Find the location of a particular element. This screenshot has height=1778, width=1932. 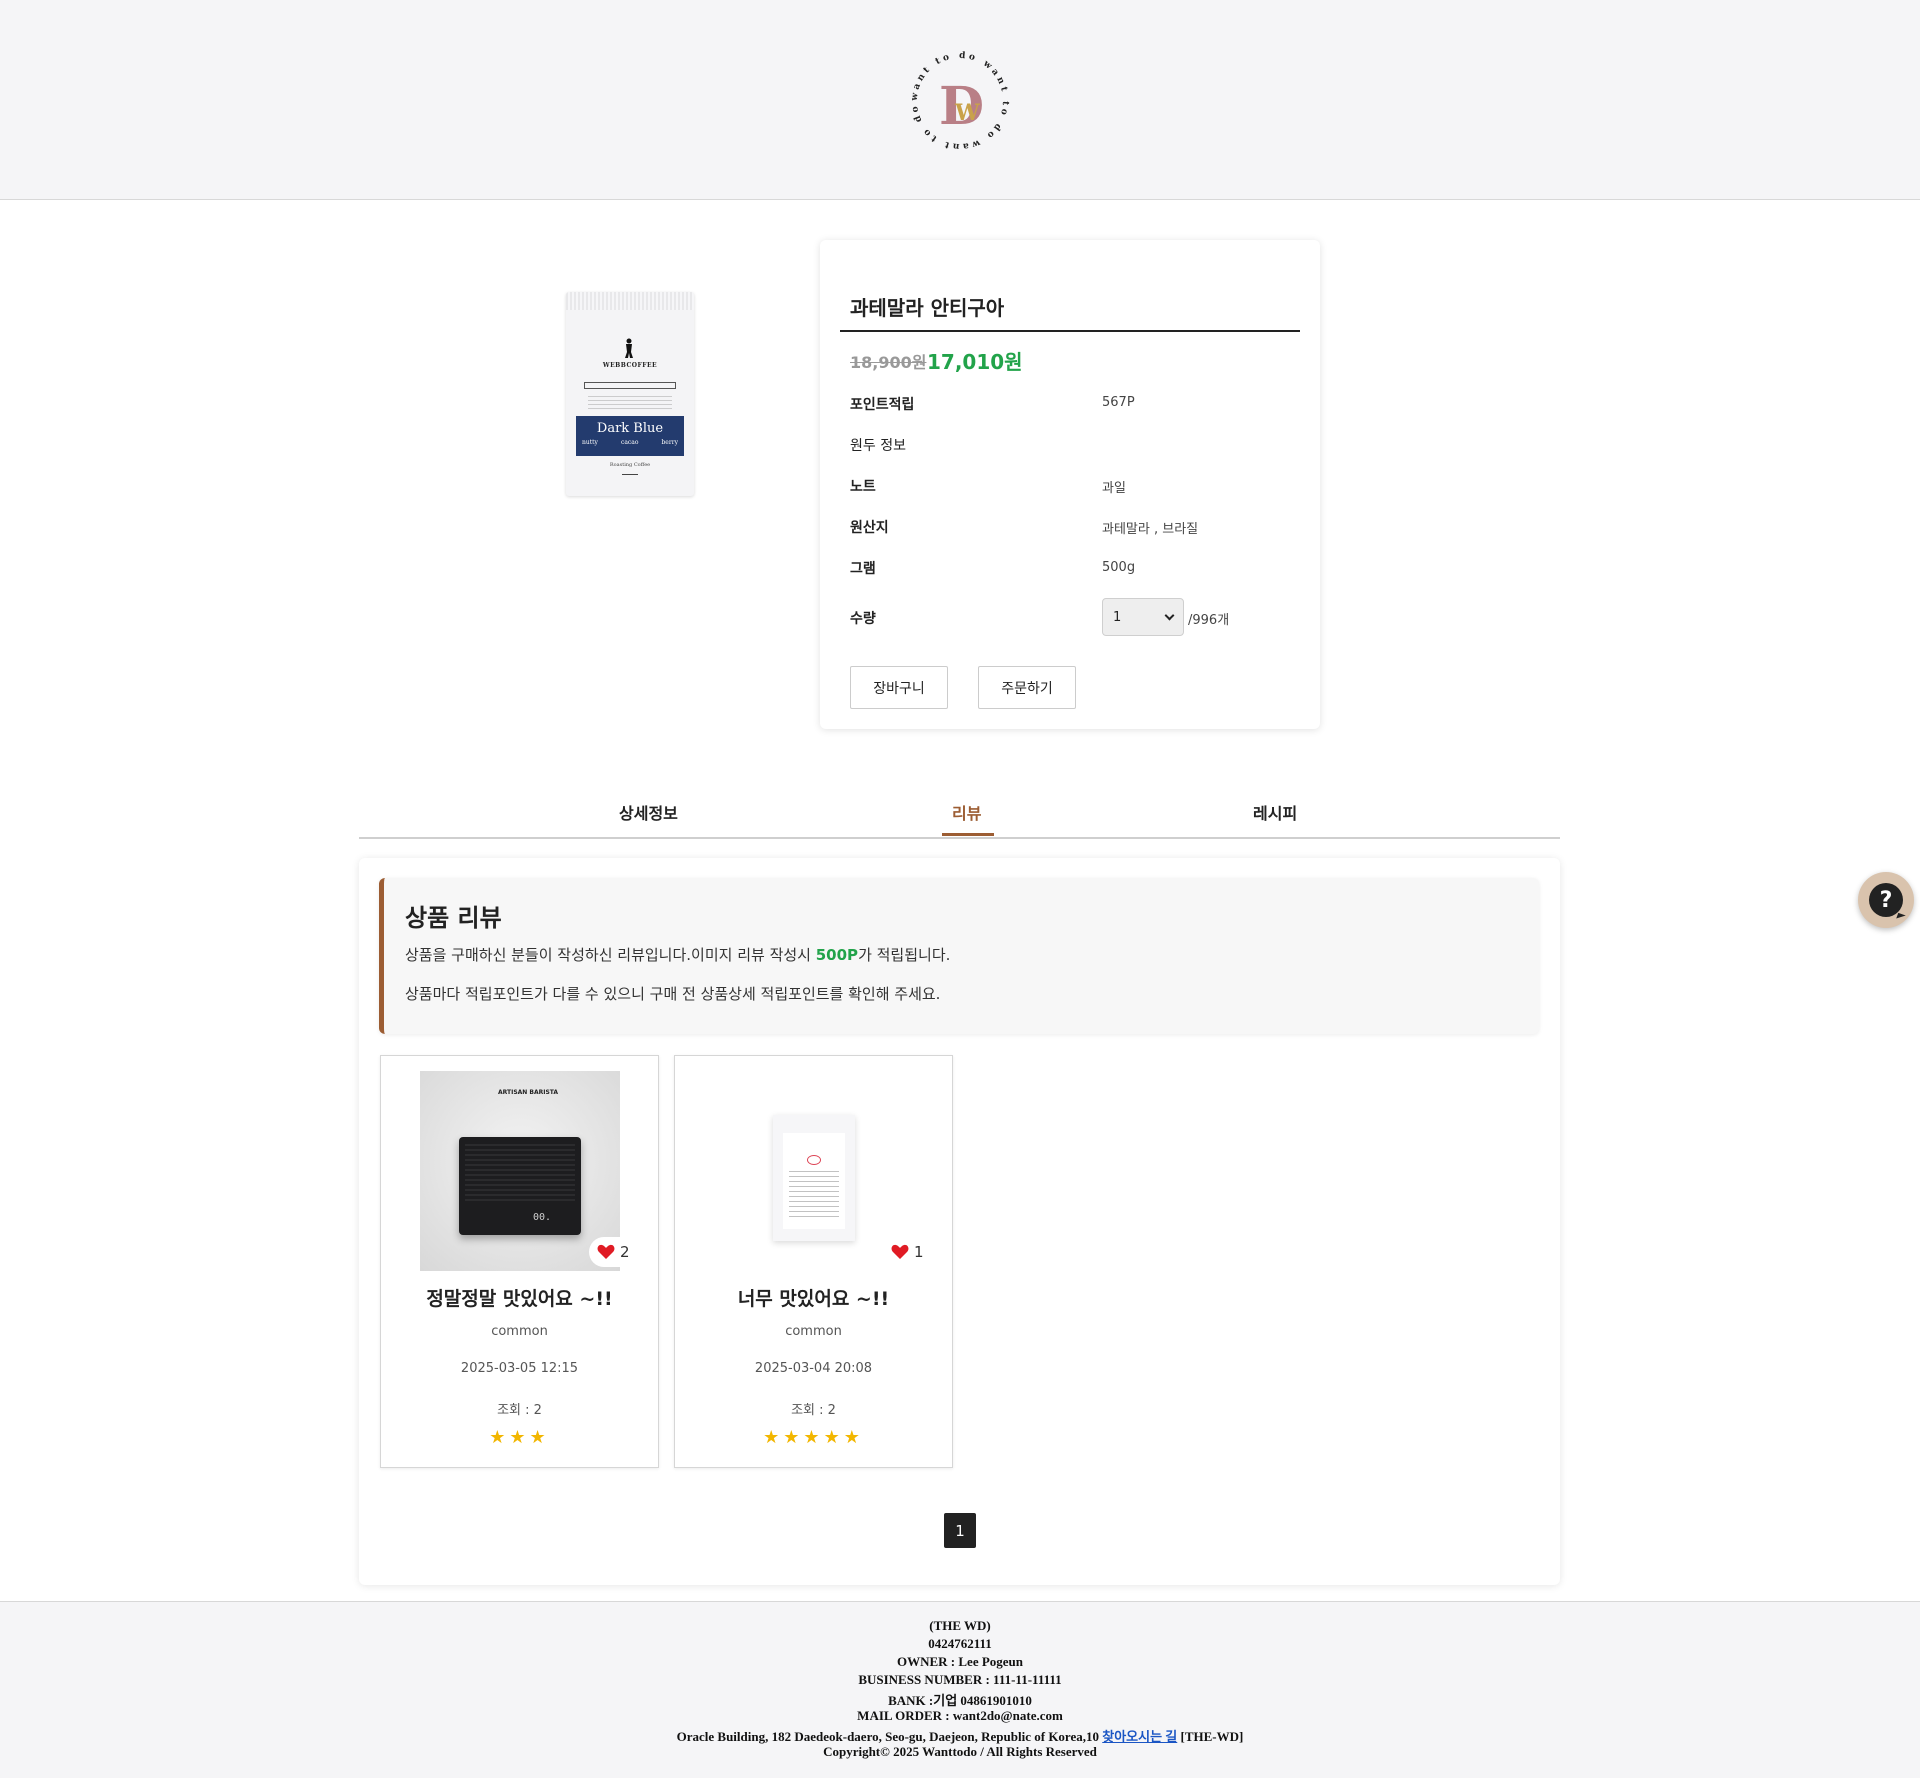

directions-link: 찾아오시는 길 is located at coordinates (1139, 1736).